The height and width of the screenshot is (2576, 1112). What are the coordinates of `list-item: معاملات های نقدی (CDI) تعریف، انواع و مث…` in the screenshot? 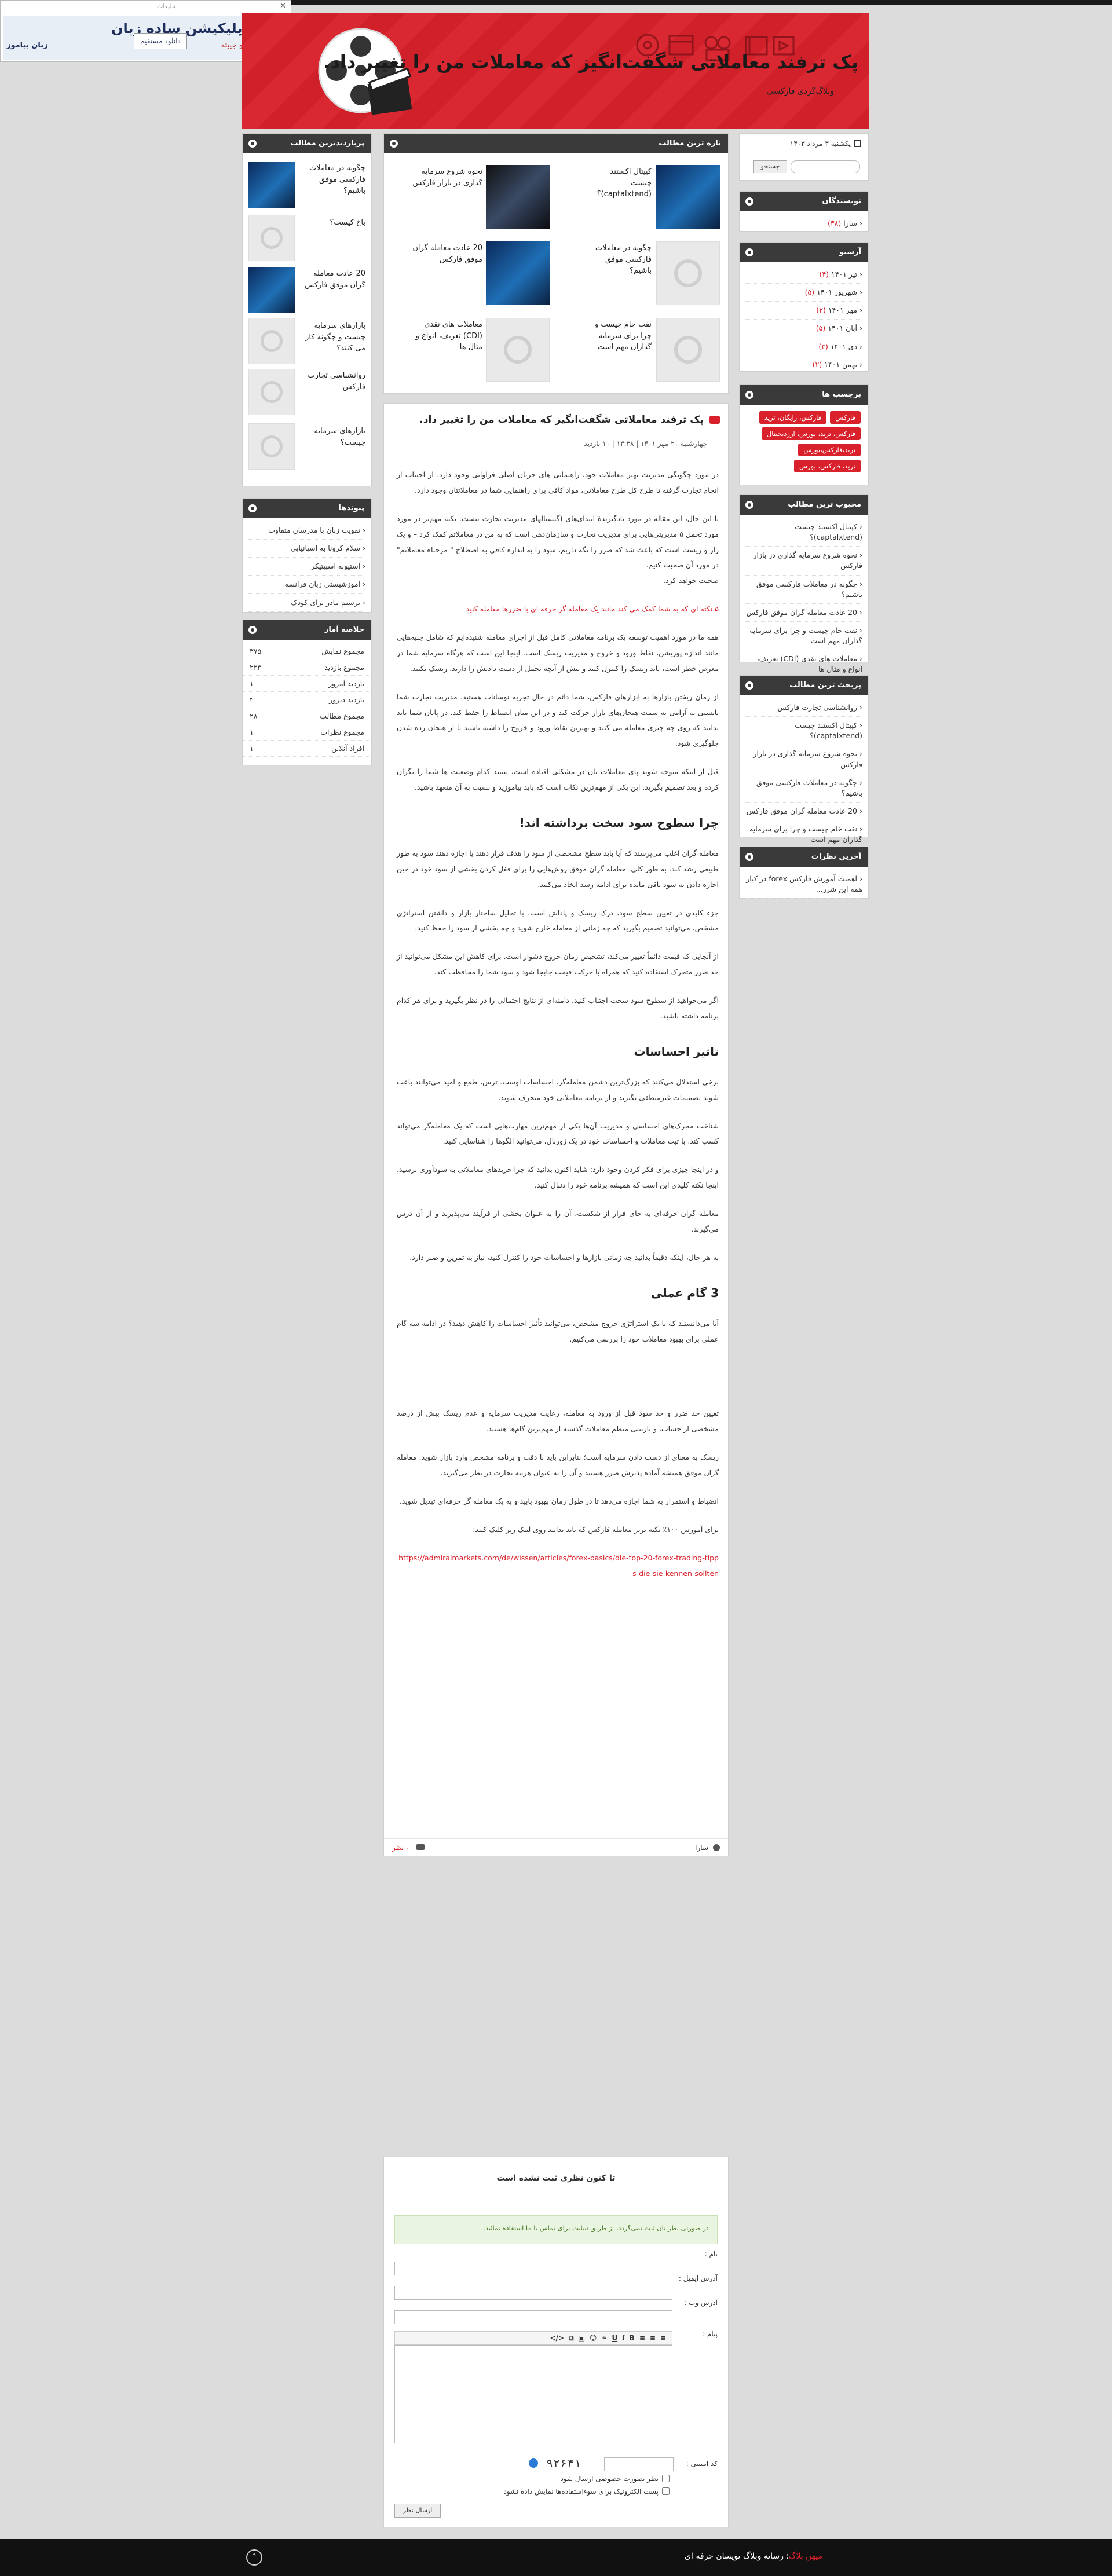 It's located at (804, 664).